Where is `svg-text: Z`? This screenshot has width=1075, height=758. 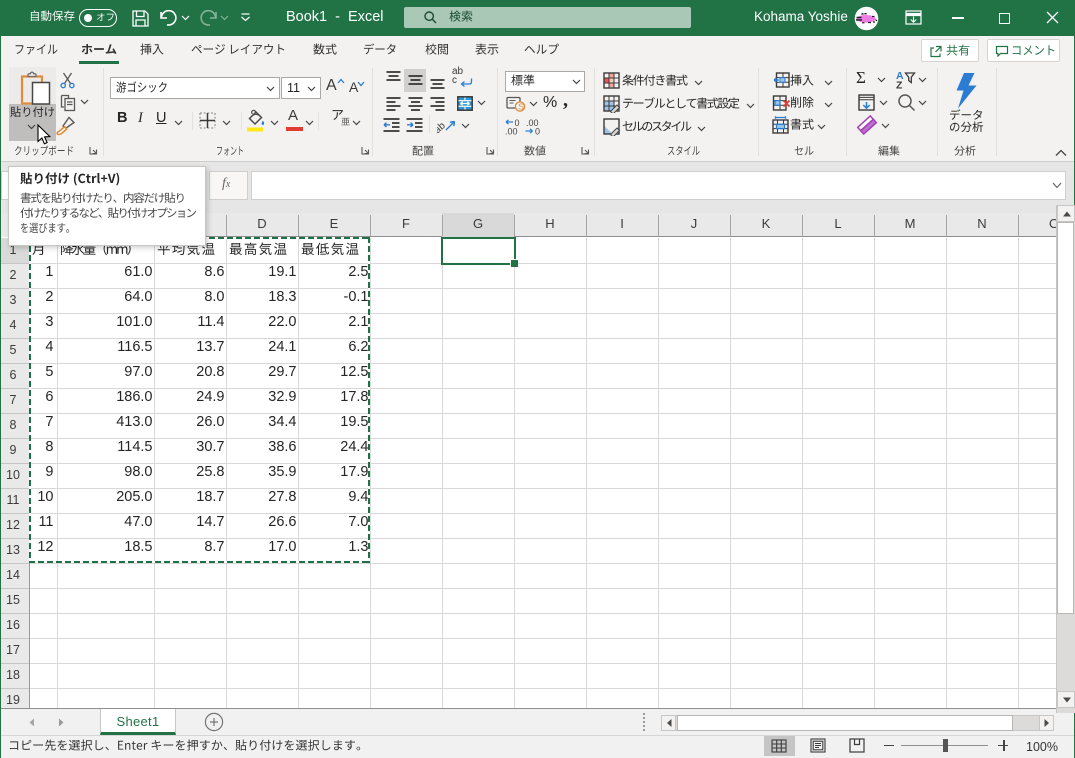 svg-text: Z is located at coordinates (899, 85).